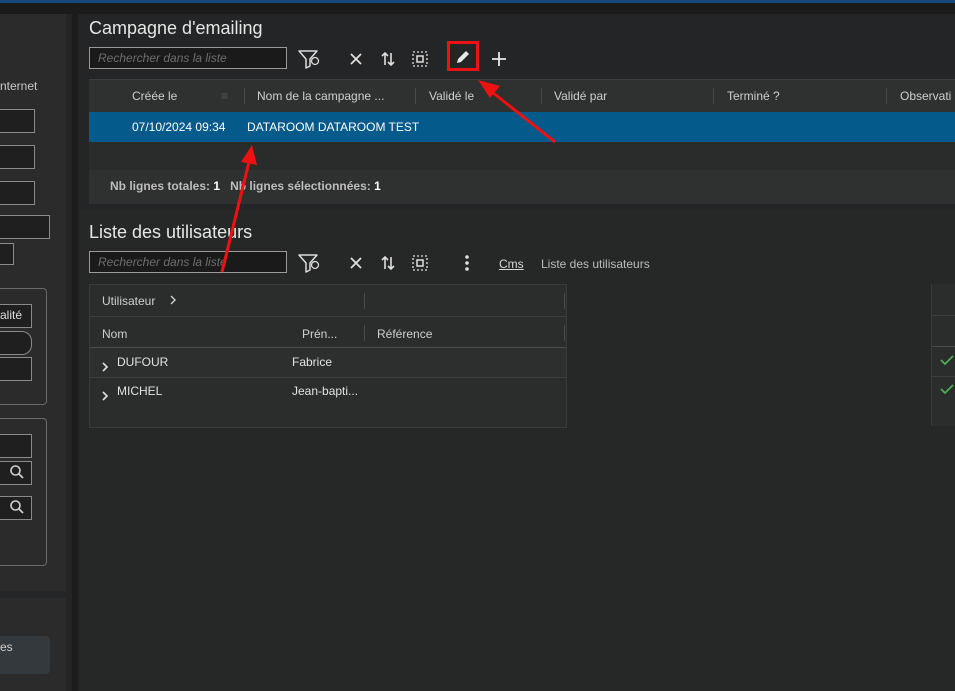  Describe the element at coordinates (328, 301) in the screenshot. I see `group-header-row: Utilisateur` at that location.